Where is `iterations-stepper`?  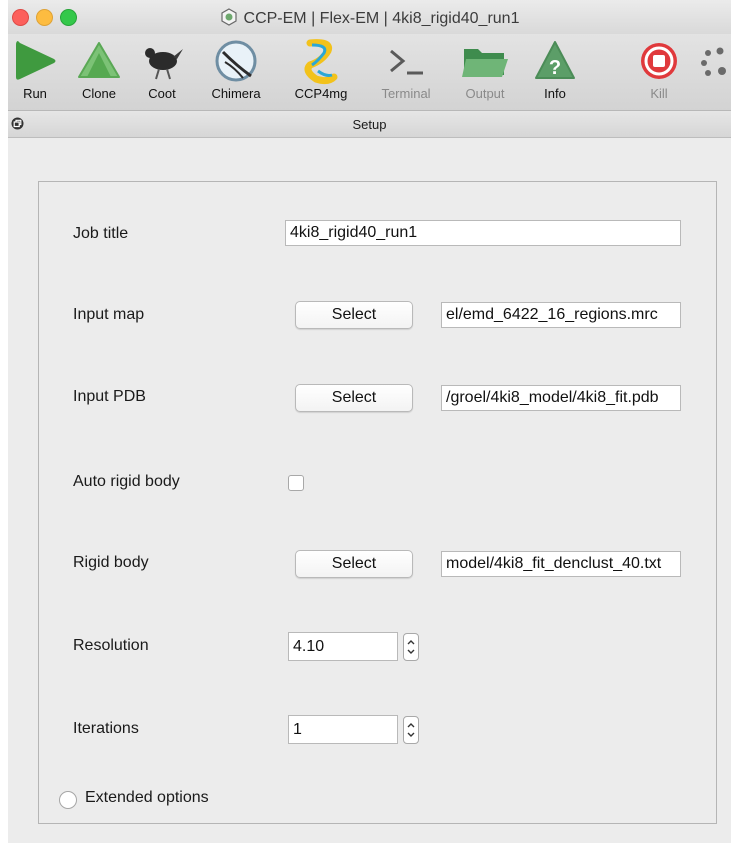 iterations-stepper is located at coordinates (411, 730).